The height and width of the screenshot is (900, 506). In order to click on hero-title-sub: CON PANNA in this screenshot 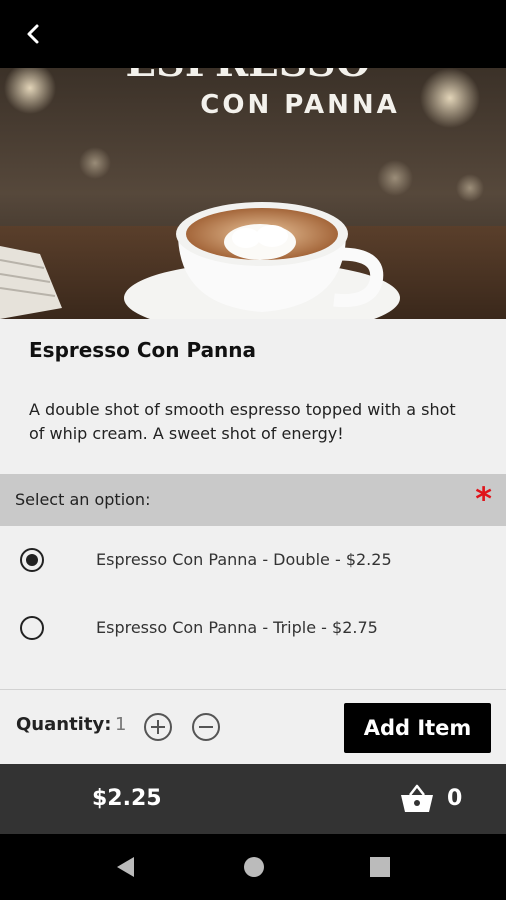, I will do `click(299, 105)`.